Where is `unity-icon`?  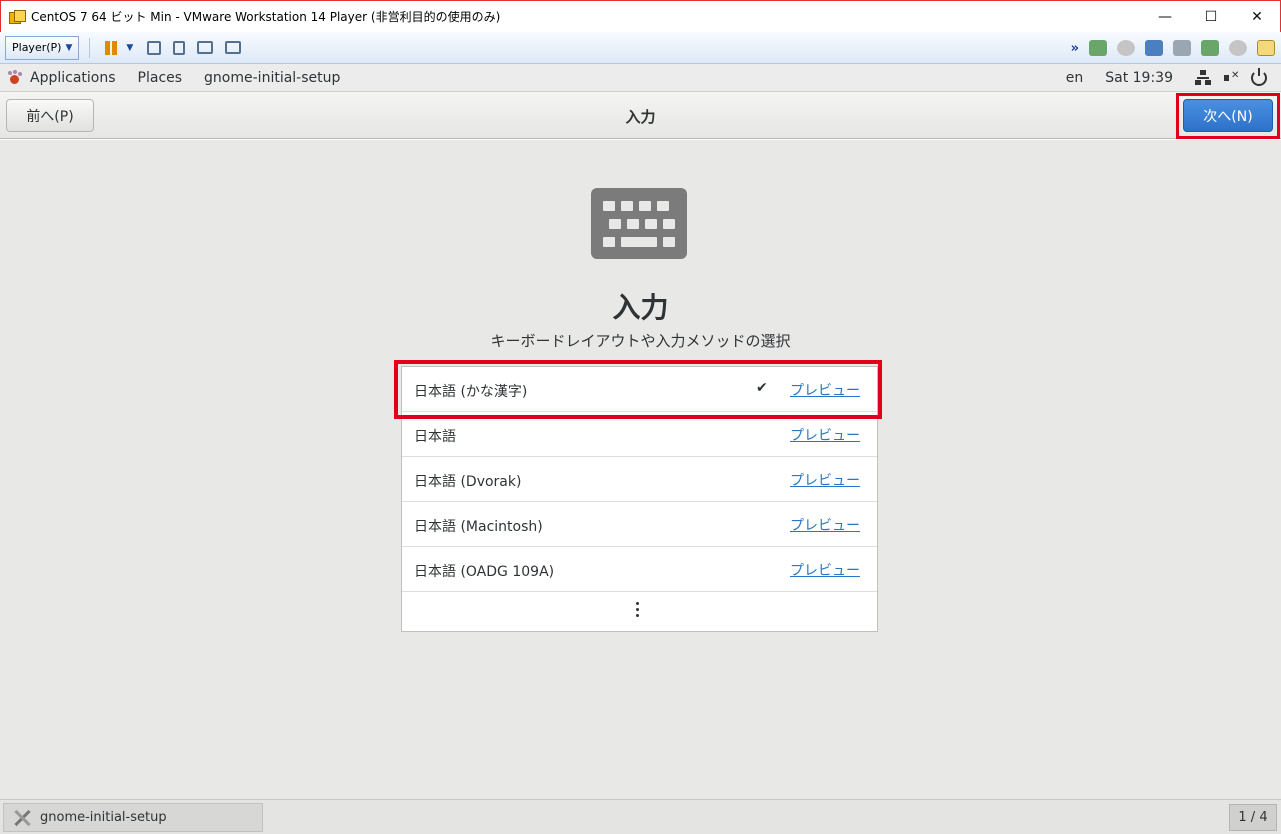
unity-icon is located at coordinates (233, 47).